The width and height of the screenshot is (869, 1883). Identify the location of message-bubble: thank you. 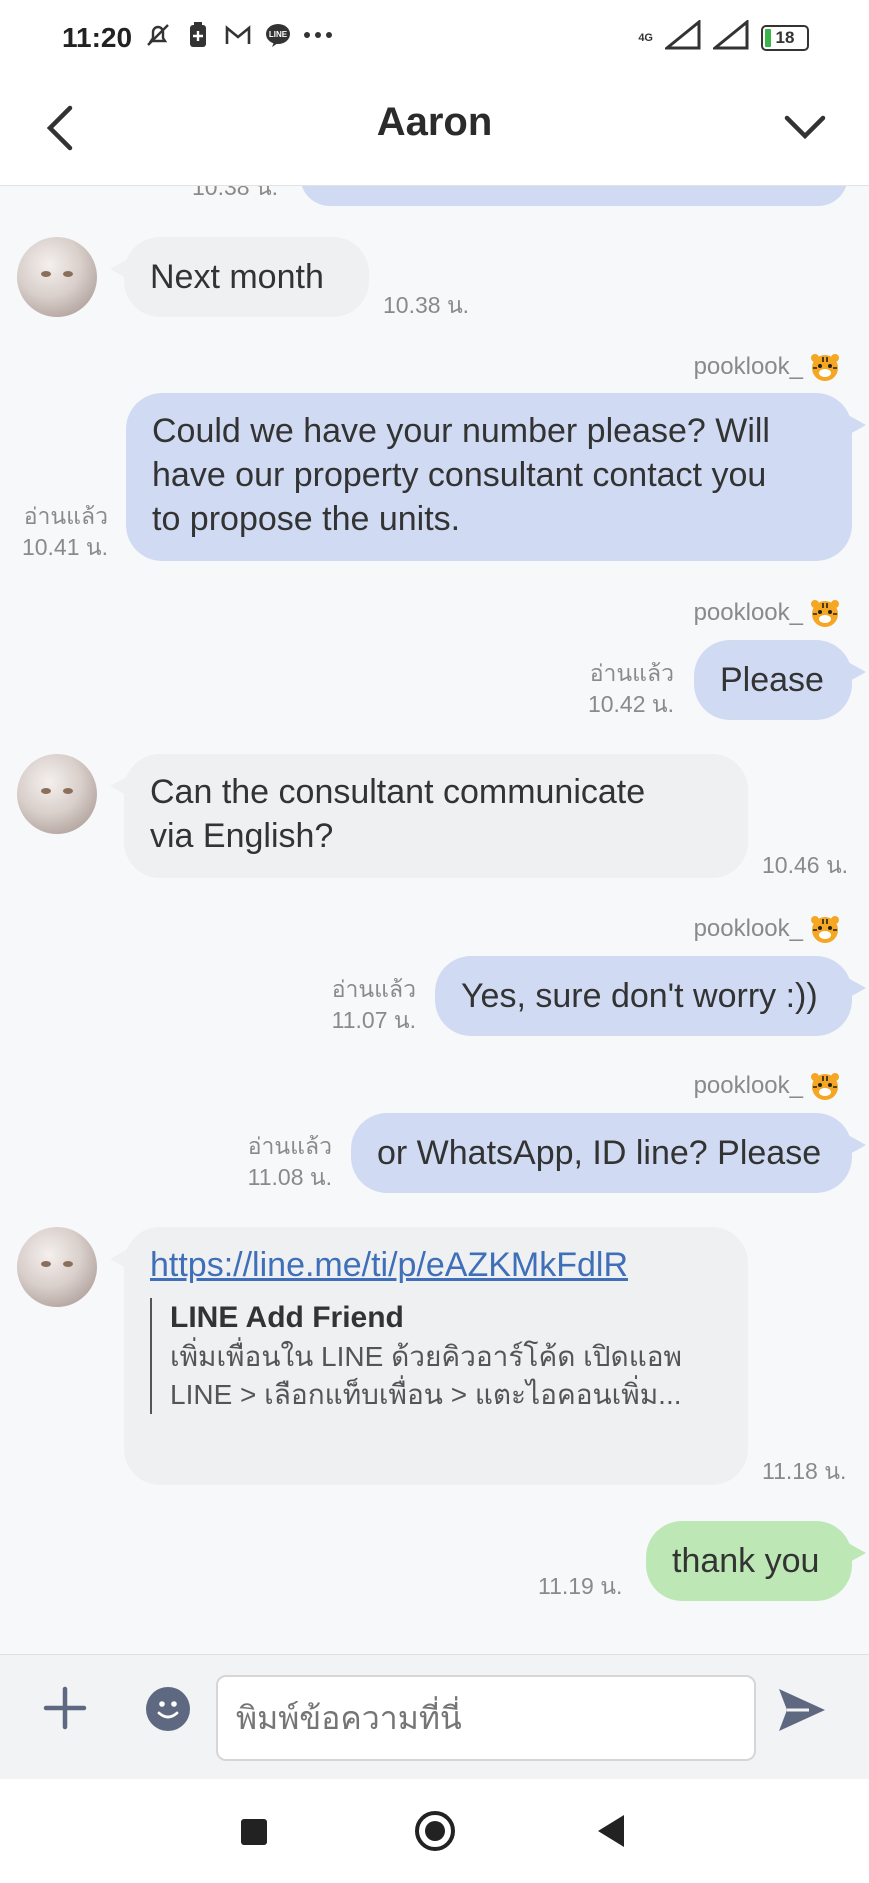
(756, 1561).